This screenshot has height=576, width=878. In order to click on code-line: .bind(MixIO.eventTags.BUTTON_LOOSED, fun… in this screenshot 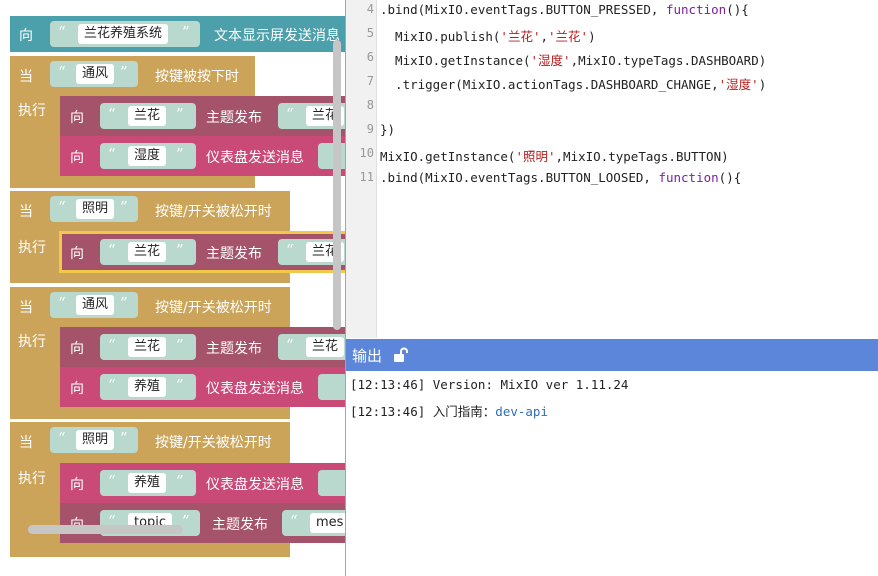, I will do `click(560, 177)`.